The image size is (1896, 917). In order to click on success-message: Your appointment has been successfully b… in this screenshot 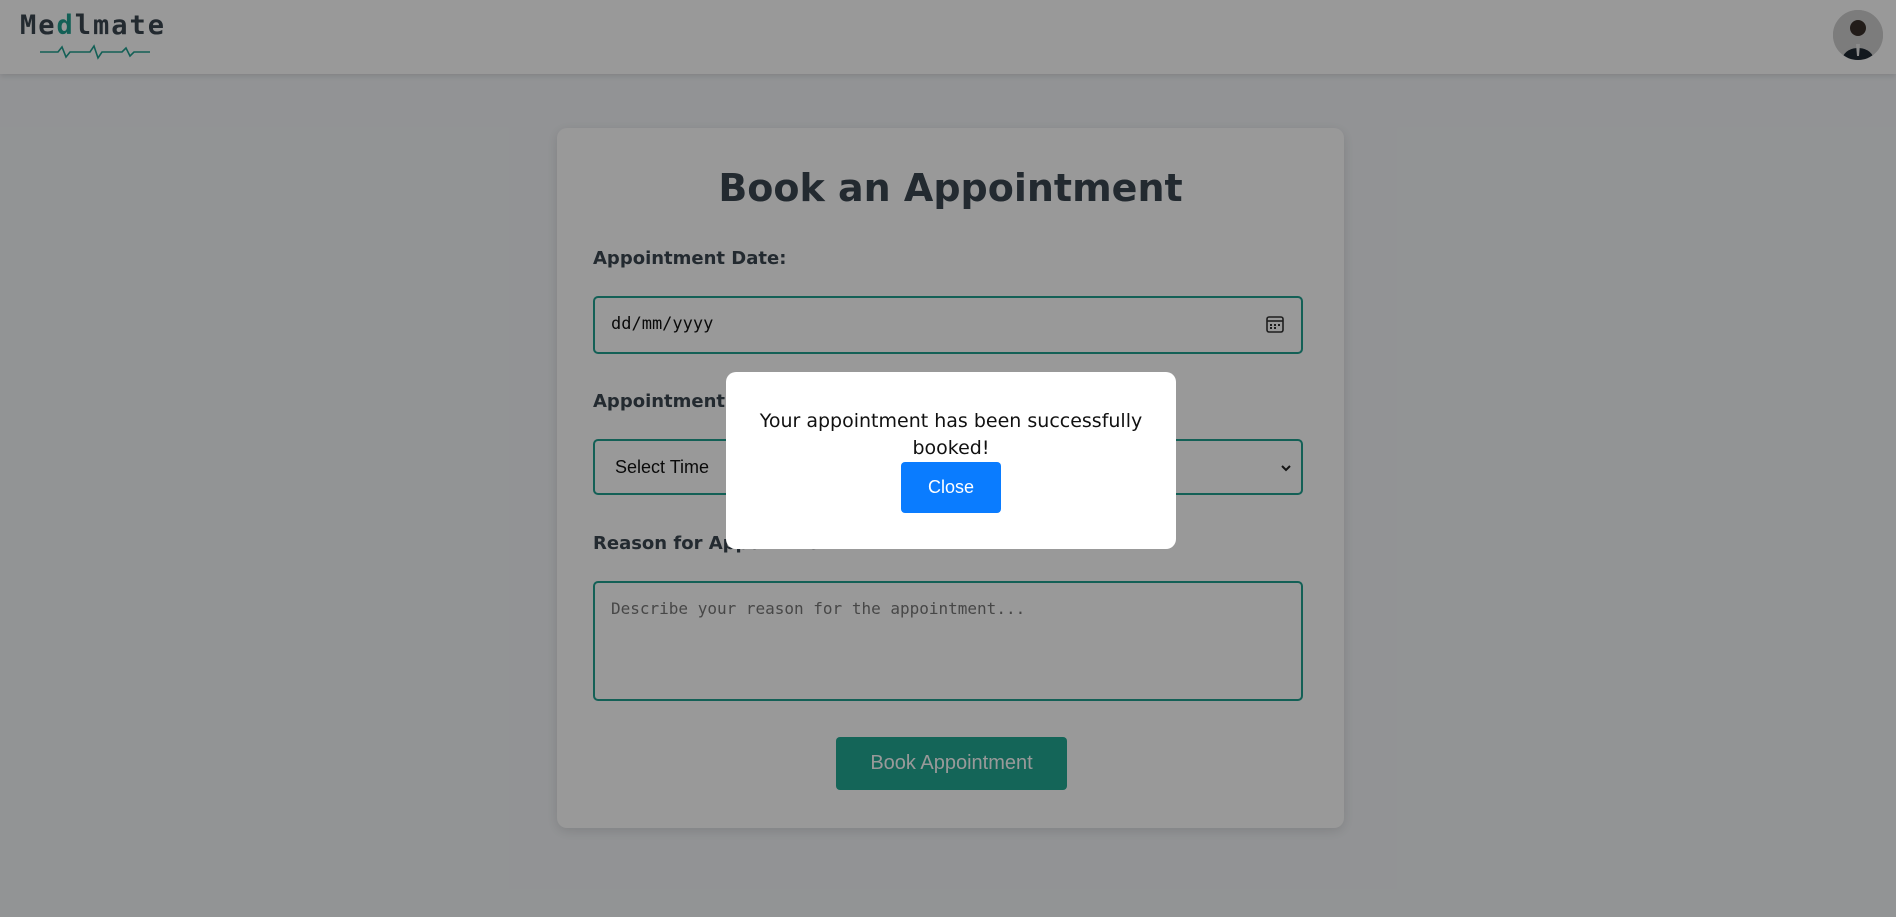, I will do `click(951, 434)`.